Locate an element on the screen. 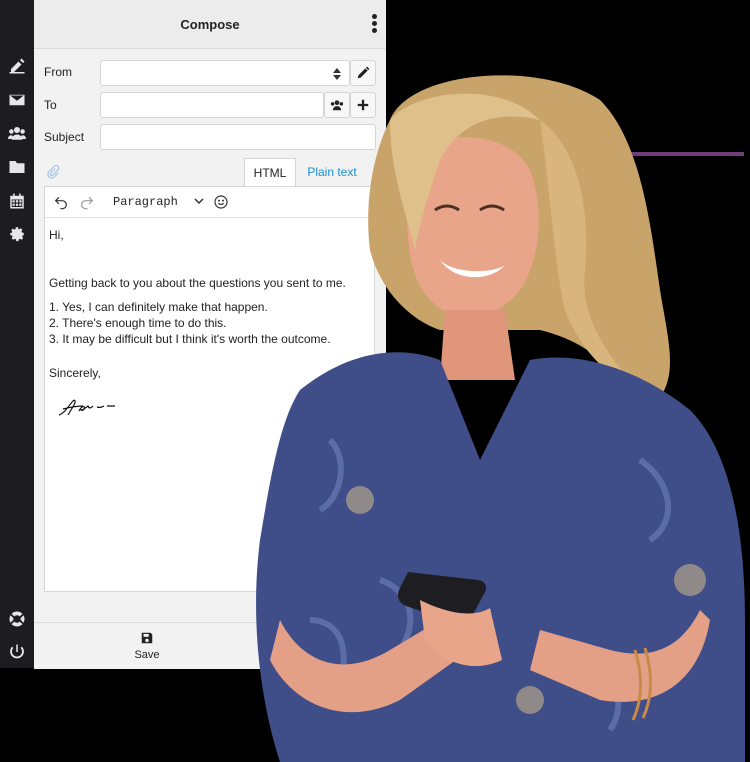 This screenshot has height=762, width=750. mail-icon is located at coordinates (17, 100).